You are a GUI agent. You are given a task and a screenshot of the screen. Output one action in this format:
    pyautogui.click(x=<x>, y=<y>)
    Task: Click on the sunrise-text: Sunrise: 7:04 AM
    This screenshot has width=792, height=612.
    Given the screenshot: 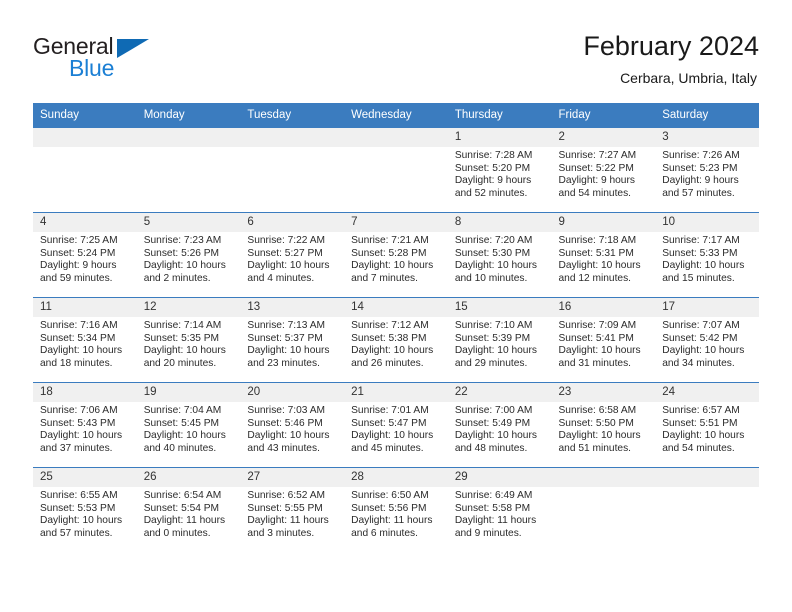 What is the action you would take?
    pyautogui.click(x=182, y=410)
    